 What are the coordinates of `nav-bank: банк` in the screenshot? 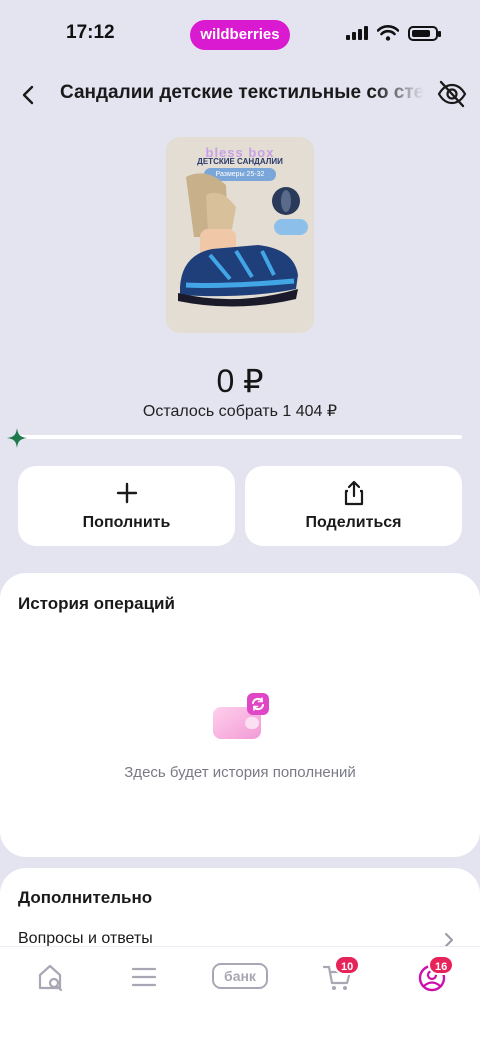 It's located at (240, 977).